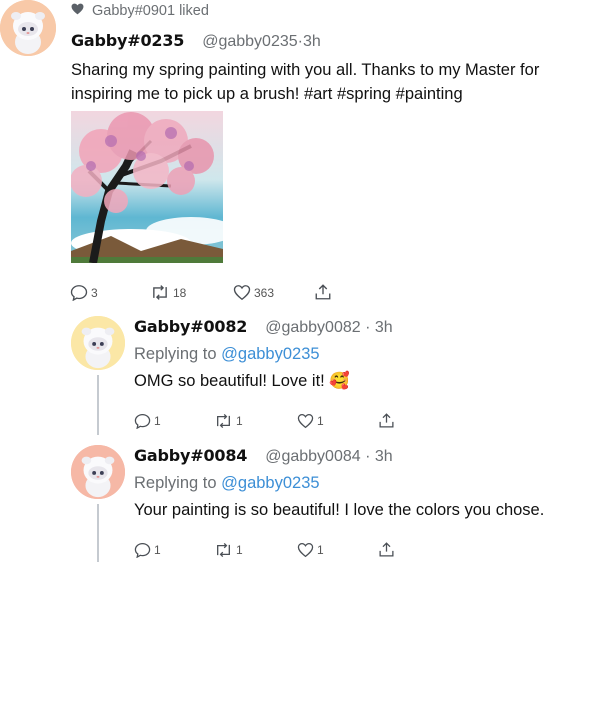 This screenshot has width=610, height=725. I want to click on post-header: Gabby#0235 @gabby0235·3h, so click(196, 41).